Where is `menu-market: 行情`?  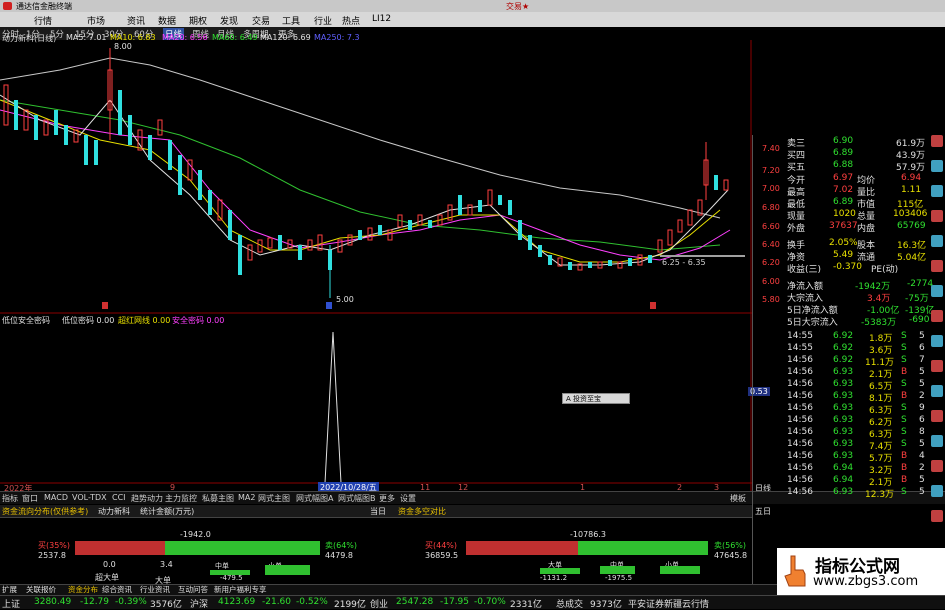
menu-market: 行情 is located at coordinates (43, 20).